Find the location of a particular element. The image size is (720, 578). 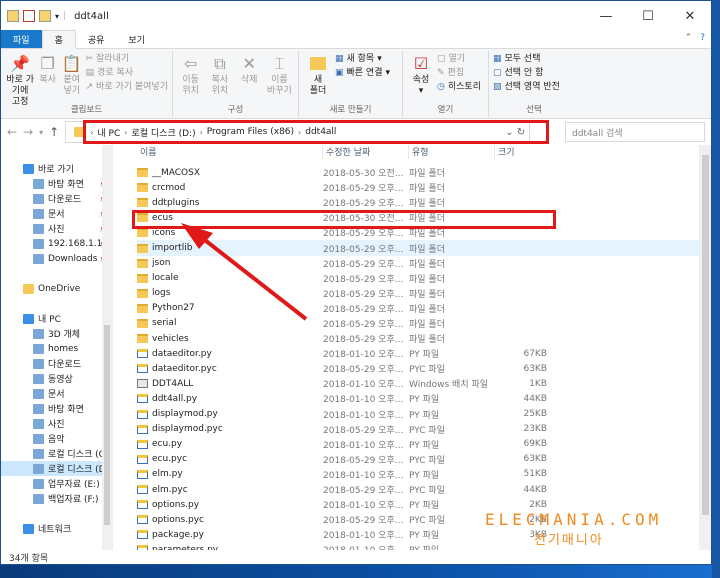

highlight-arrow is located at coordinates (244, 272).